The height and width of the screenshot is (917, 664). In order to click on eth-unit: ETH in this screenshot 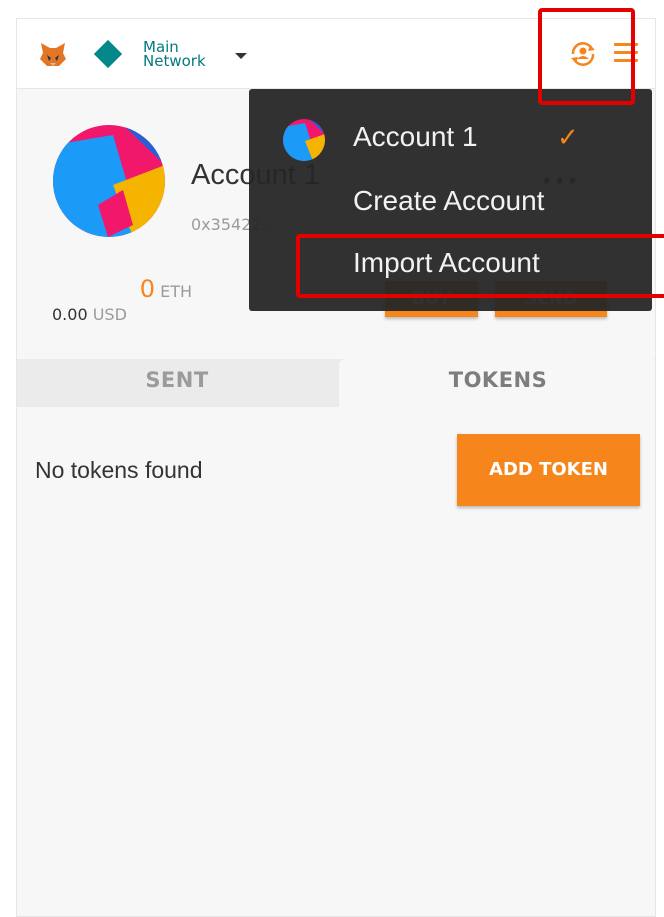, I will do `click(176, 291)`.